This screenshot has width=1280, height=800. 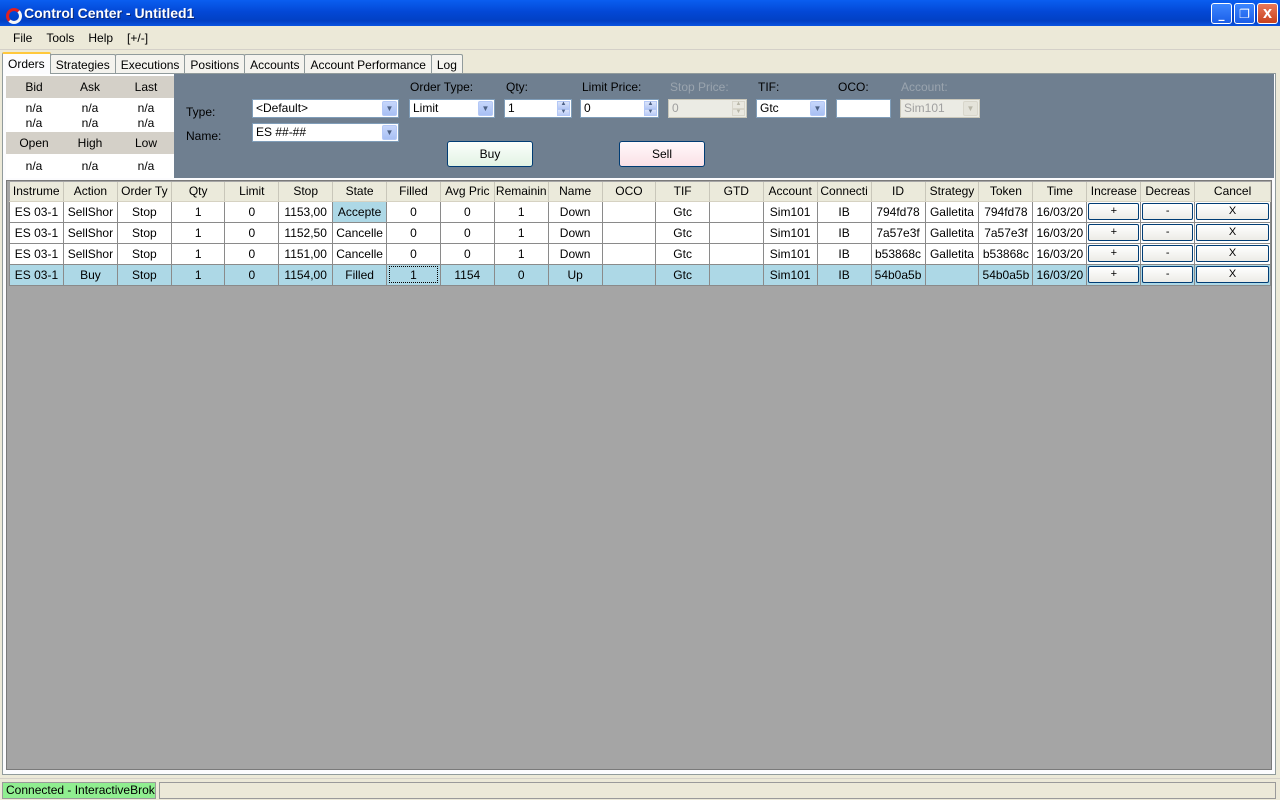 What do you see at coordinates (60, 38) in the screenshot?
I see `menu-tools: Tools` at bounding box center [60, 38].